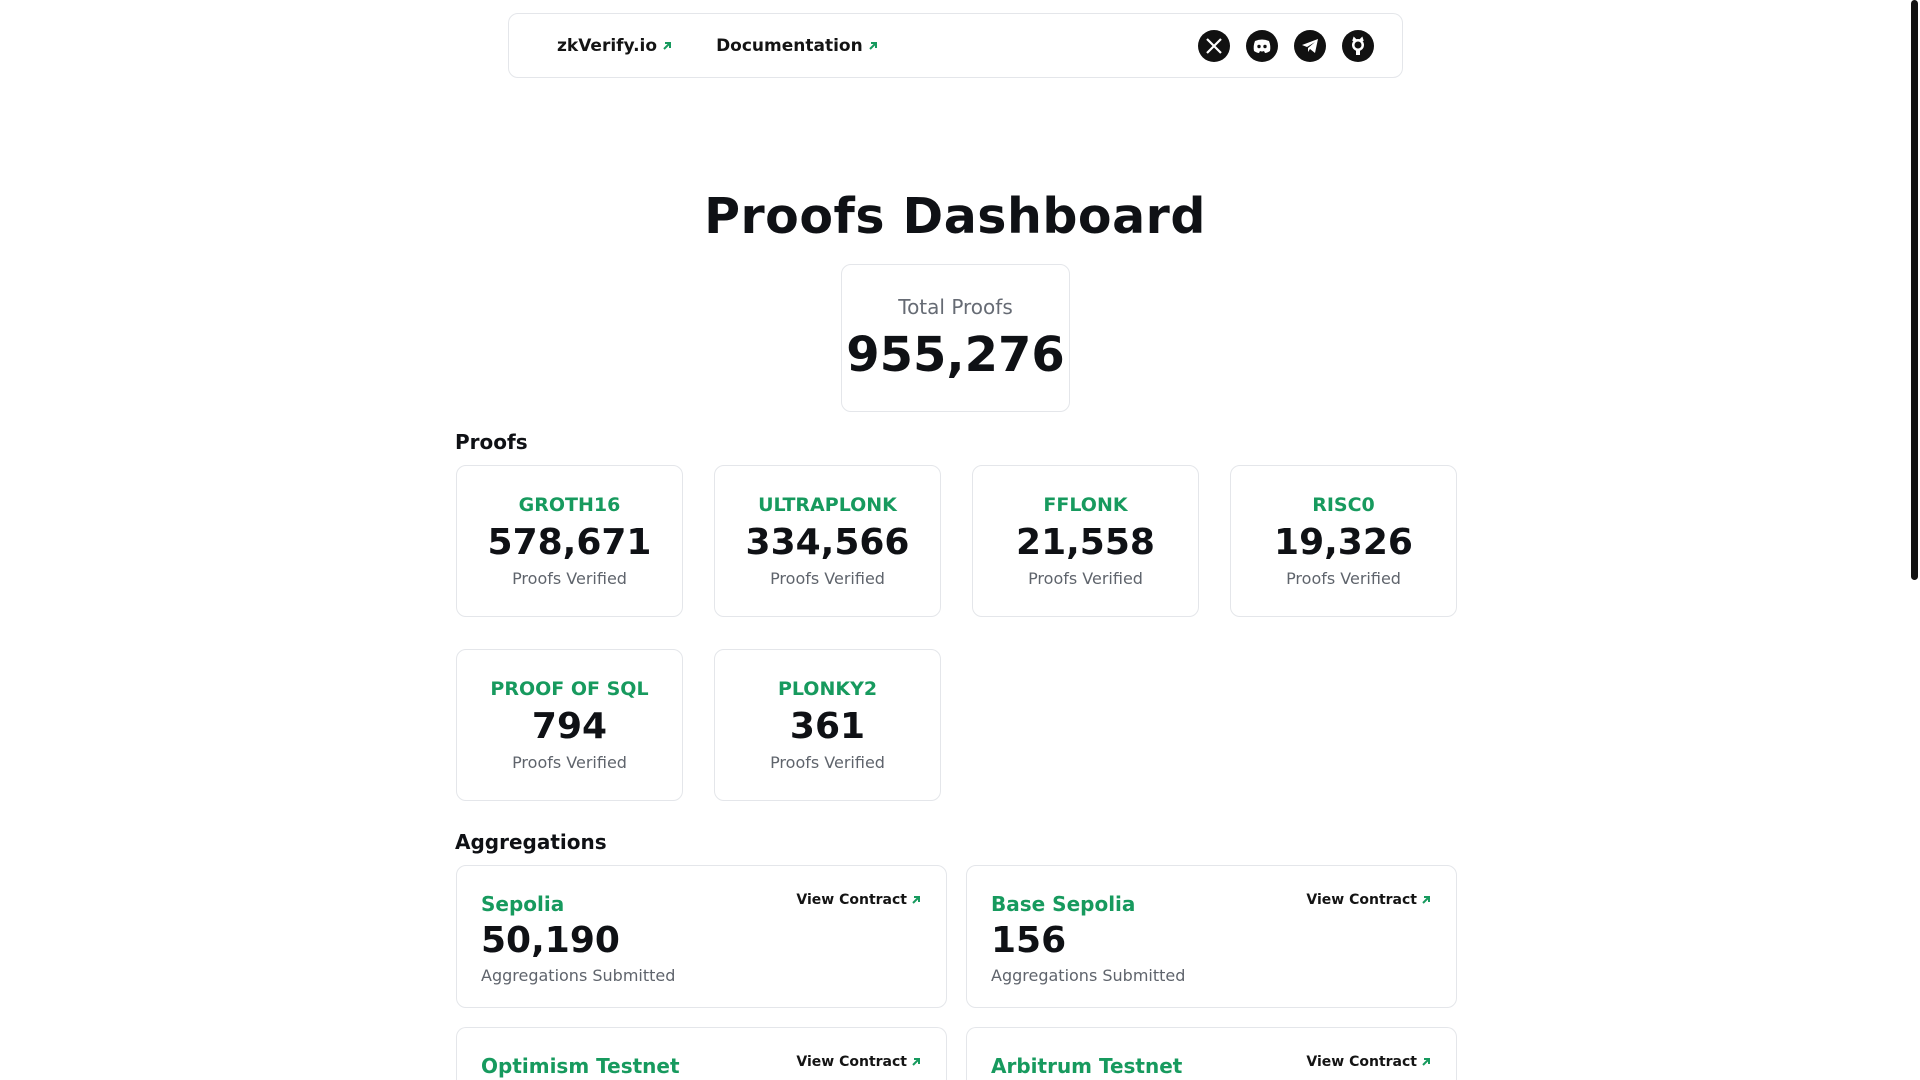  What do you see at coordinates (607, 45) in the screenshot?
I see `zkverify-link-label: zkVerify.io` at bounding box center [607, 45].